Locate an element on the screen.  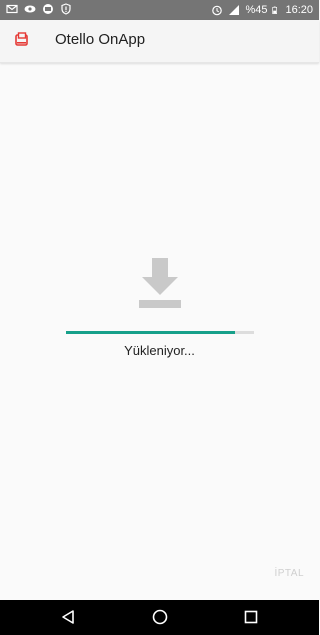
clock: 16:20 is located at coordinates (299, 10).